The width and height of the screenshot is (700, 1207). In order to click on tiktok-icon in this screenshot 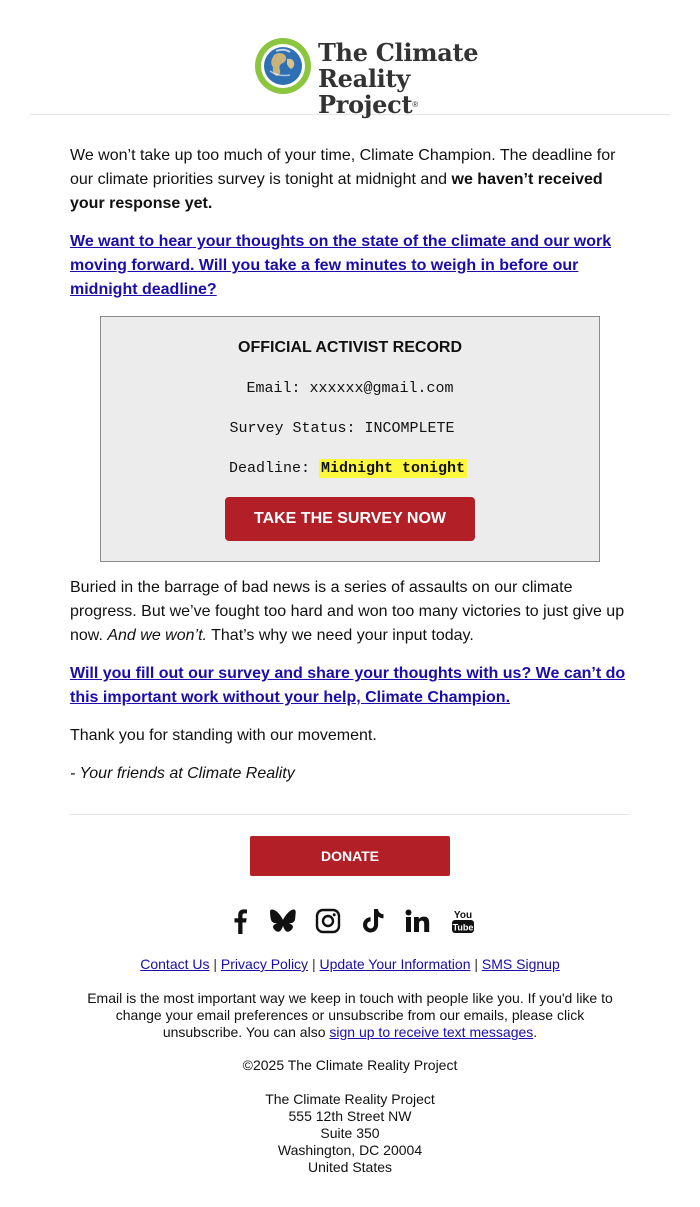, I will do `click(373, 921)`.